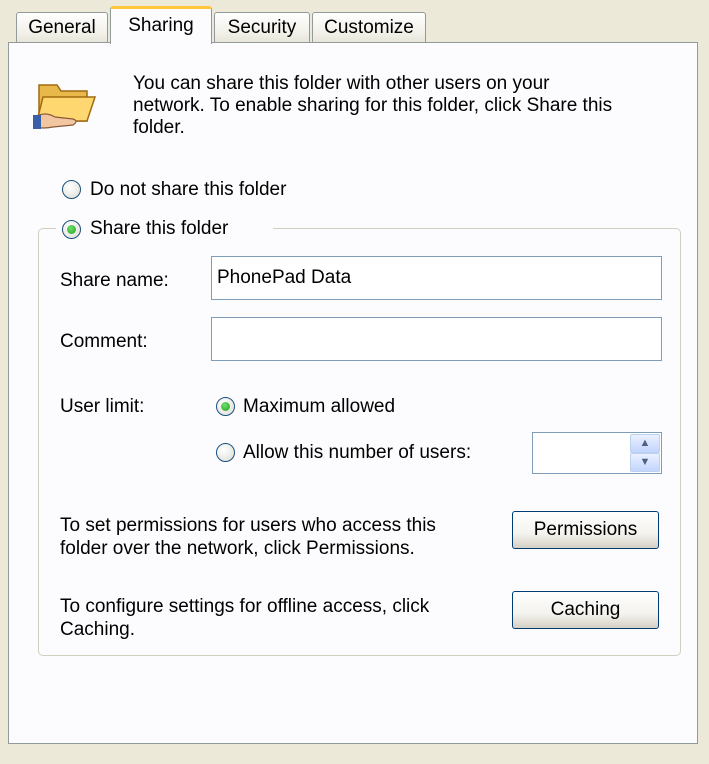 This screenshot has height=764, width=709. Describe the element at coordinates (104, 341) in the screenshot. I see `comment-label: Comment:` at that location.